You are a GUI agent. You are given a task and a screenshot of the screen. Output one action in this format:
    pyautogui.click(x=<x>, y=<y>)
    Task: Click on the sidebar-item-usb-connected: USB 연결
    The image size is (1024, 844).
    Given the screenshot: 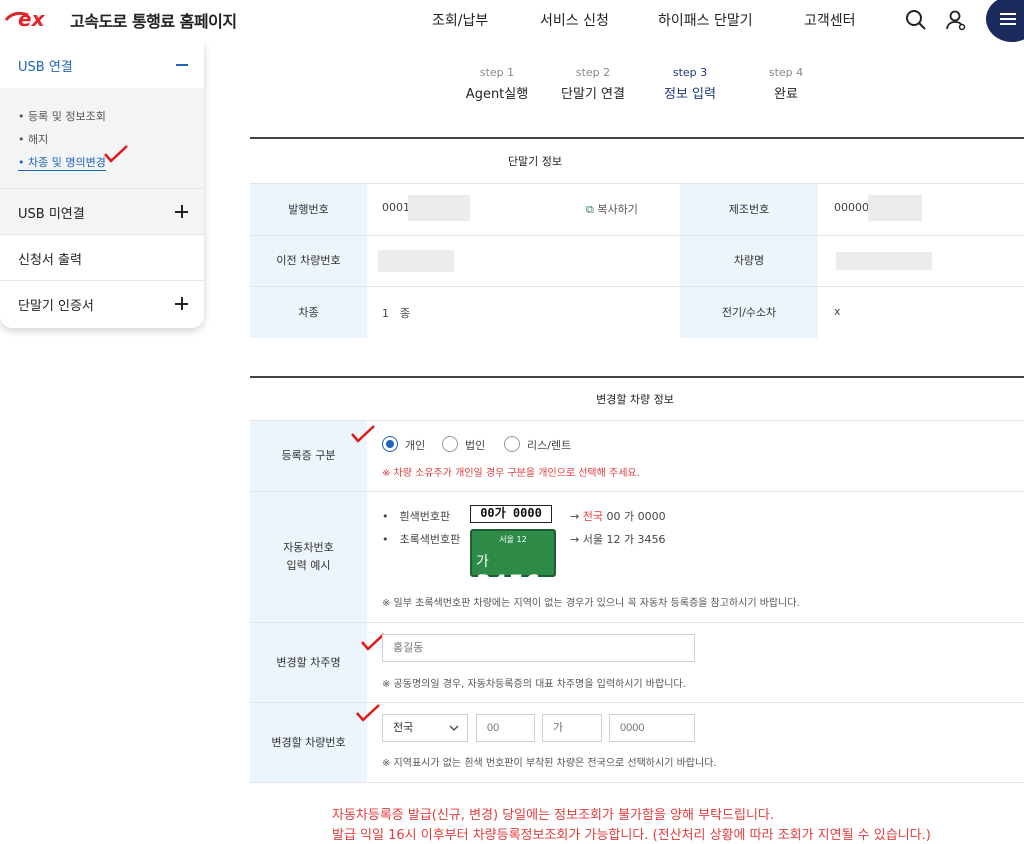 What is the action you would take?
    pyautogui.click(x=102, y=65)
    